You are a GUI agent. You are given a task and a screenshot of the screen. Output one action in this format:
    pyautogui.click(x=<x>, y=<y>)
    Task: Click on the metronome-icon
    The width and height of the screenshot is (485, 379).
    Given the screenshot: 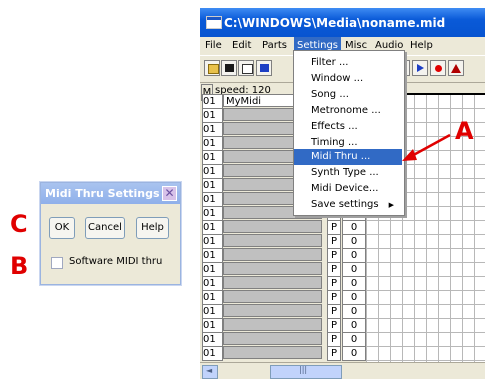 What is the action you would take?
    pyautogui.click(x=456, y=68)
    